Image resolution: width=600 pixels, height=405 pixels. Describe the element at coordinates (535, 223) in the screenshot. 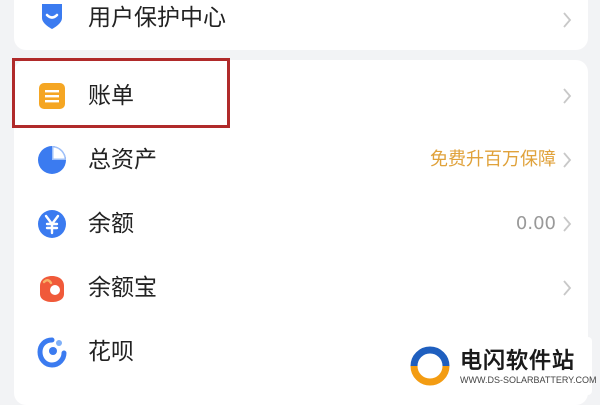

I see `balance-value: 0.00` at that location.